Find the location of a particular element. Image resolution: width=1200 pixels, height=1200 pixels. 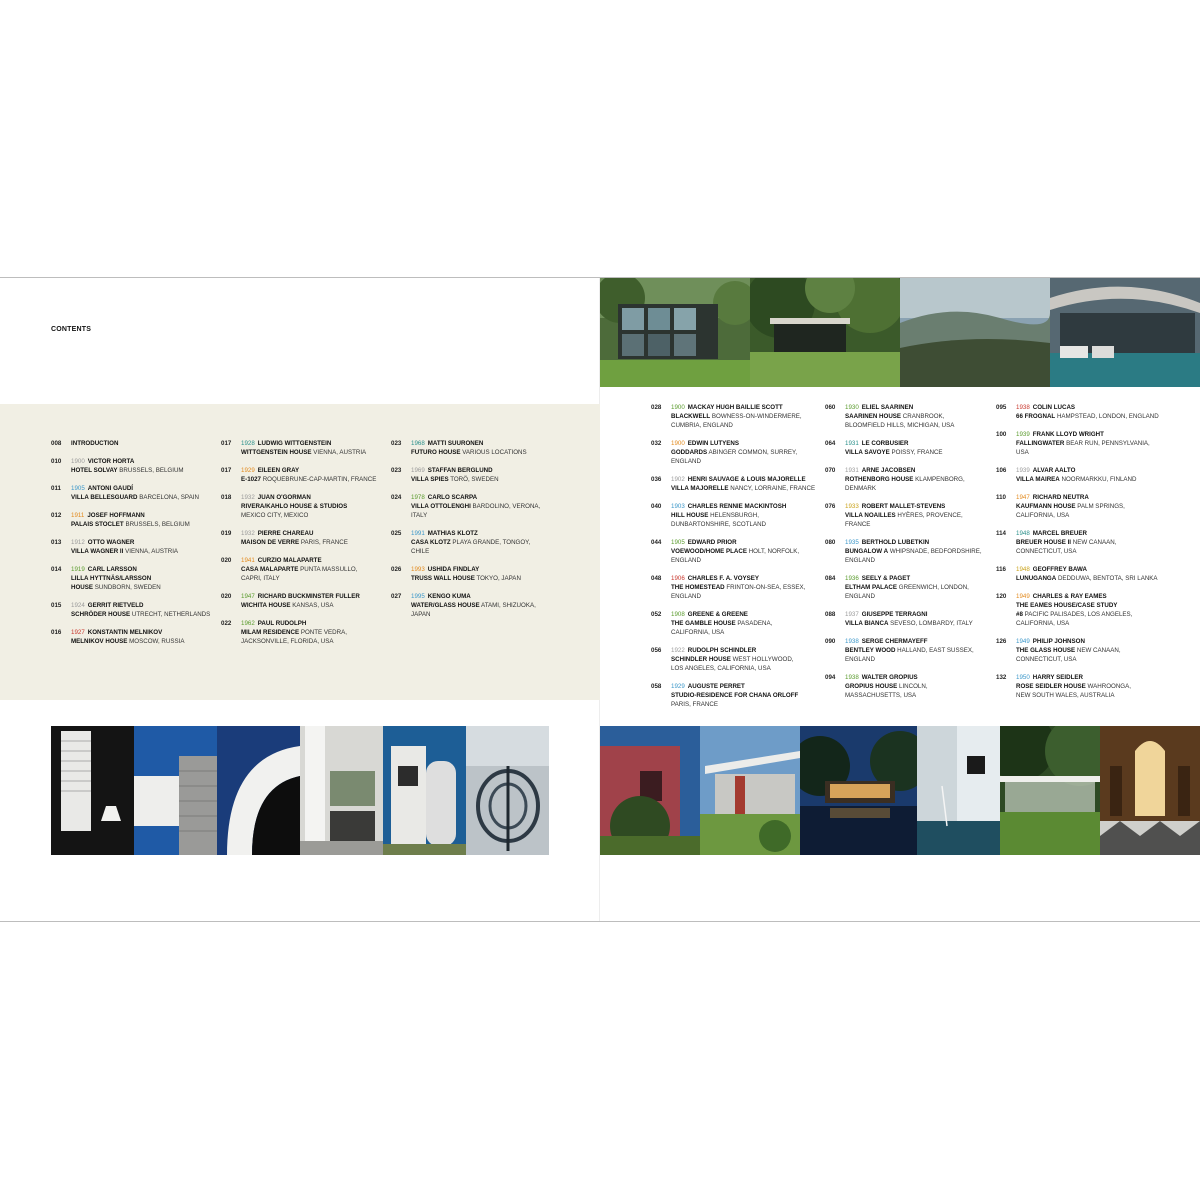

location: WHIPSNADE, BEDFORDSHIRE, is located at coordinates (935, 551).